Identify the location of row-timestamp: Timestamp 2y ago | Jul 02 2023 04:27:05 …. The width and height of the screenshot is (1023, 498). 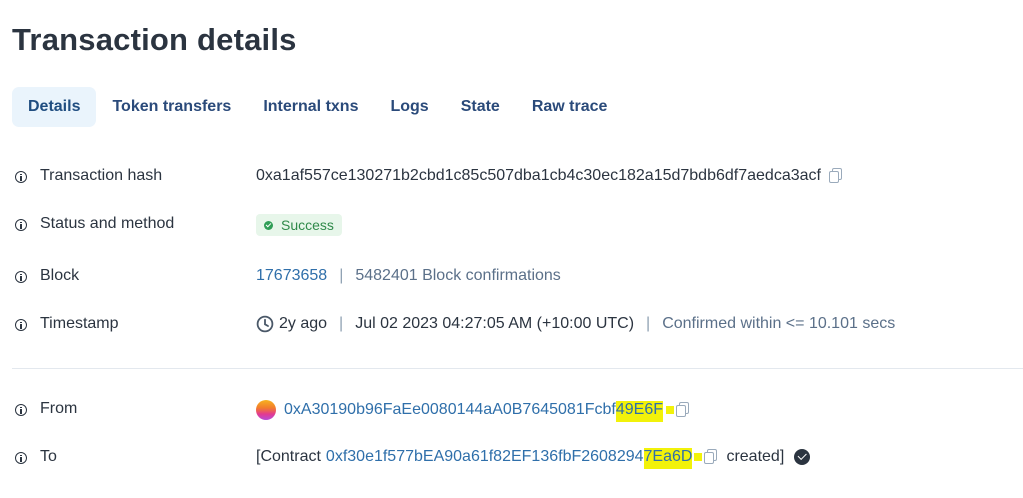
(511, 326).